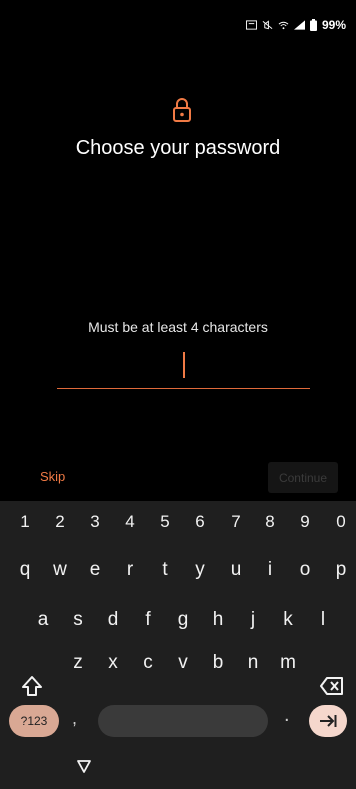  What do you see at coordinates (267, 25) in the screenshot?
I see `mute-icon` at bounding box center [267, 25].